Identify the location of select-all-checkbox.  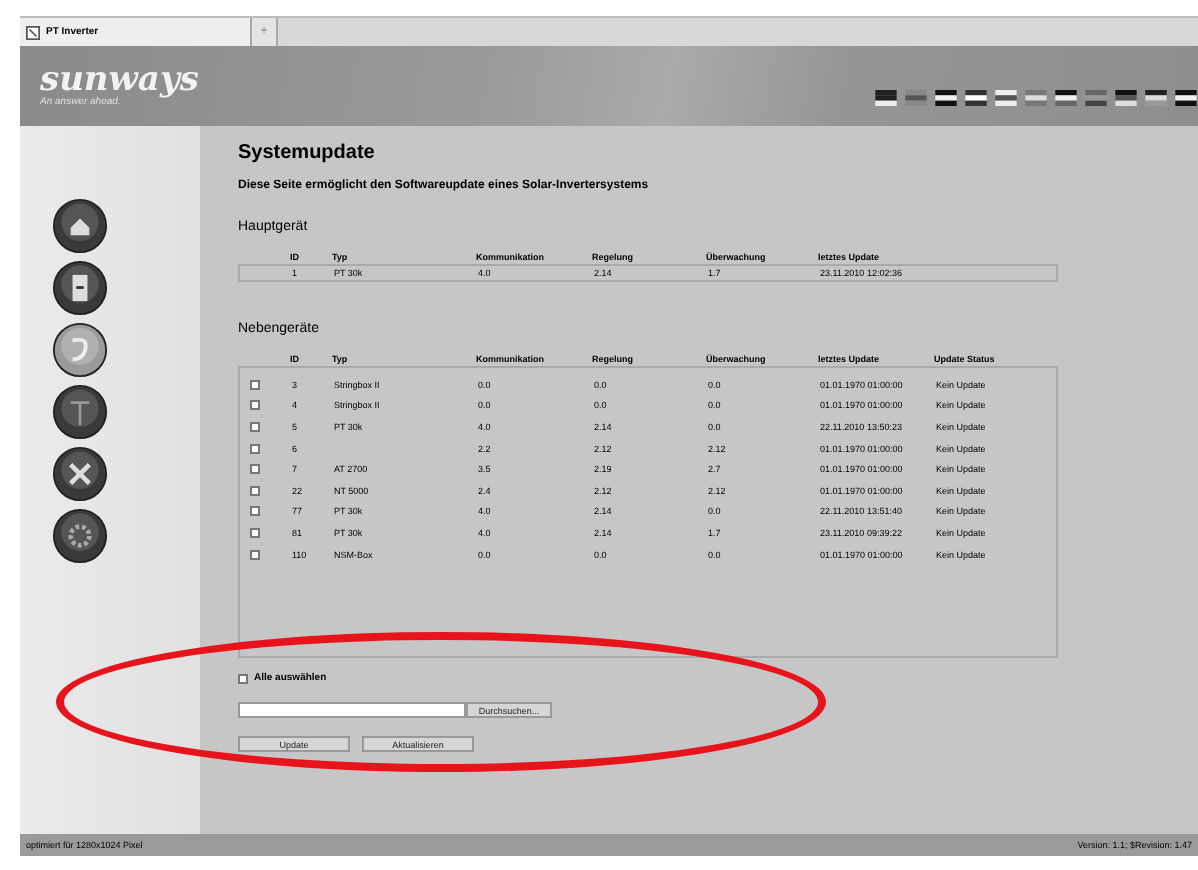
(243, 678).